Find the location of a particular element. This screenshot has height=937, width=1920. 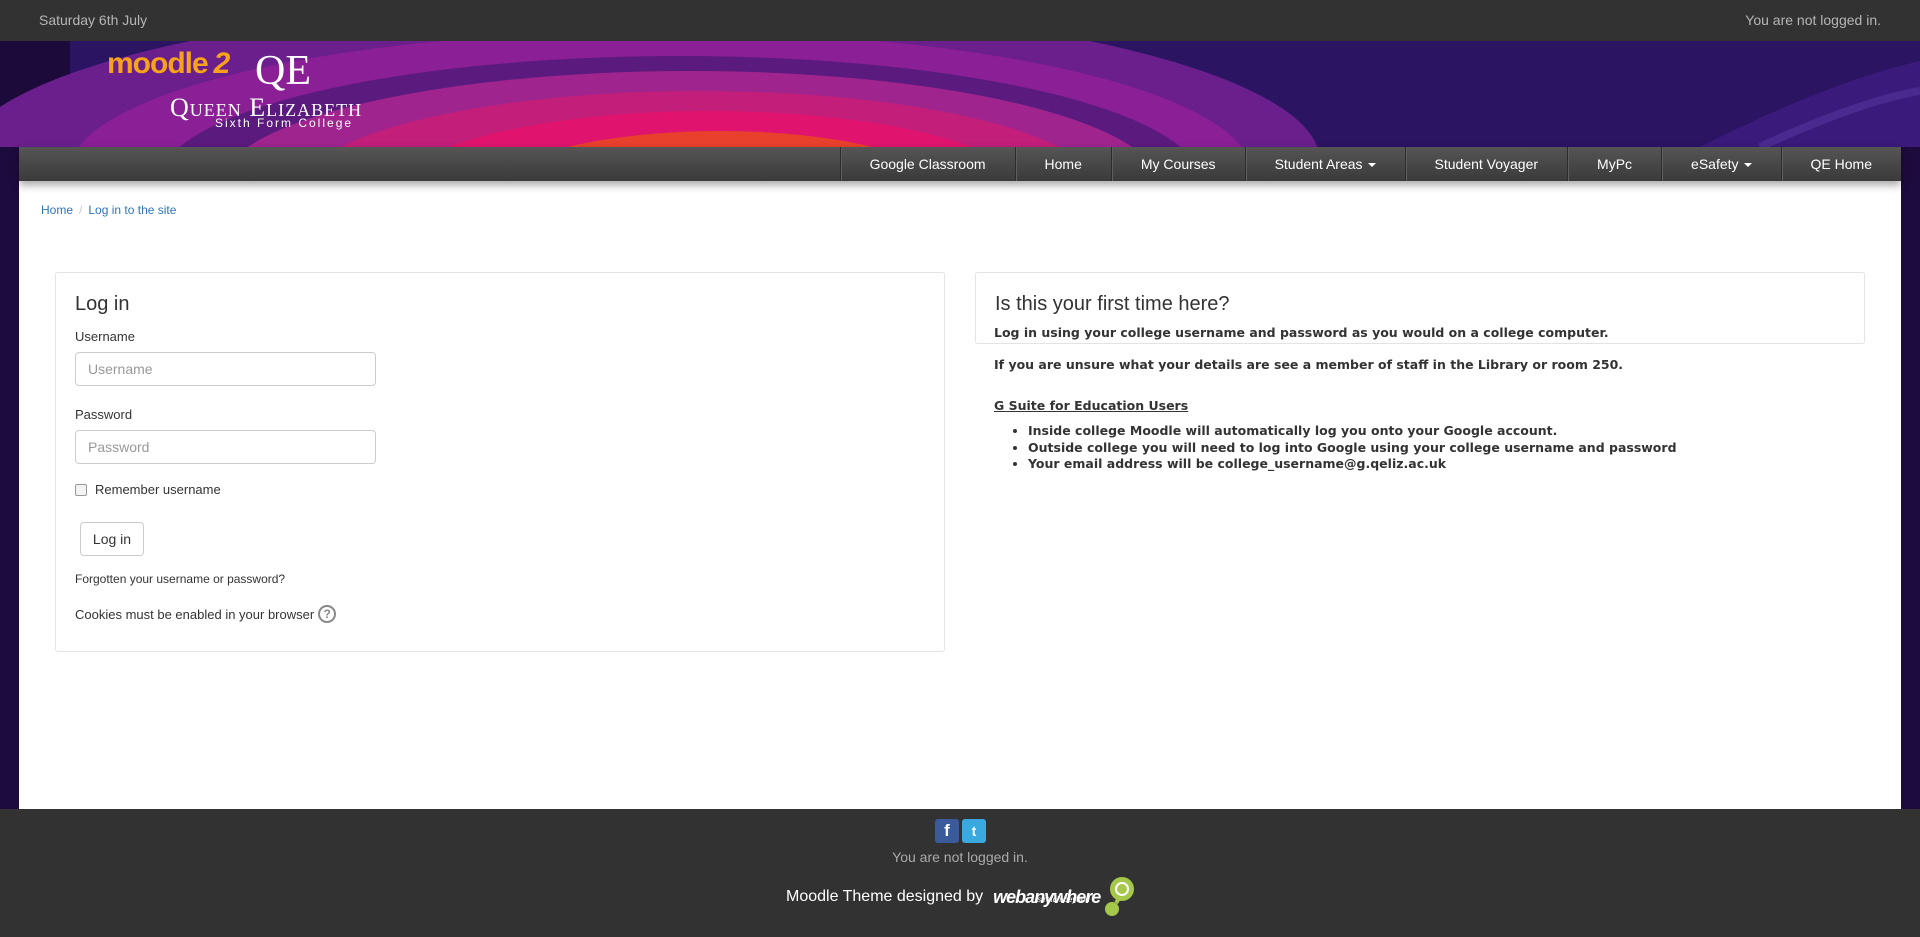

first-time-title: Is this your first time here? is located at coordinates (1112, 304).